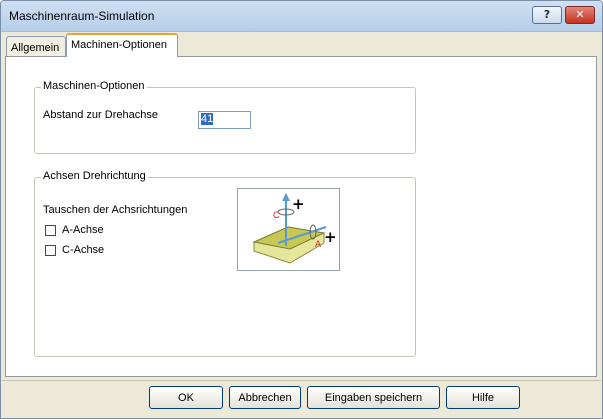  I want to click on axis-diagram-svg: C A + +, so click(294, 228).